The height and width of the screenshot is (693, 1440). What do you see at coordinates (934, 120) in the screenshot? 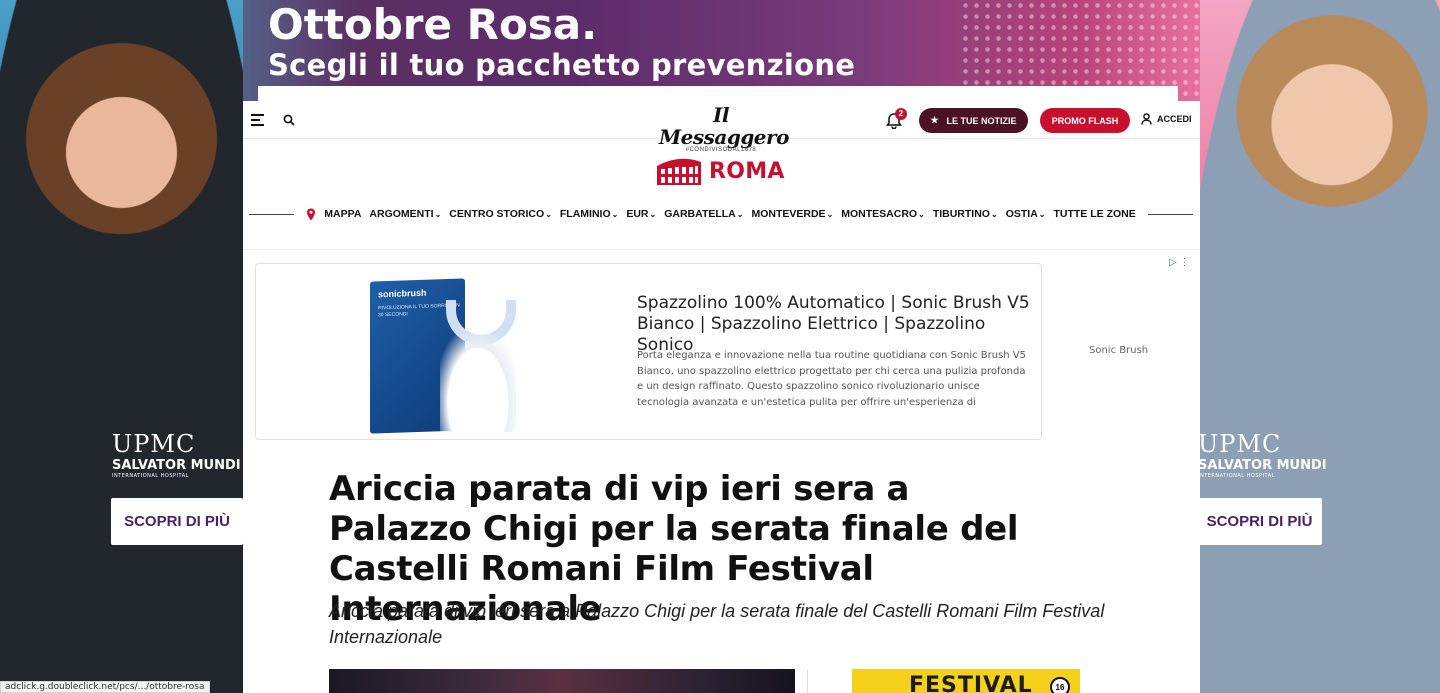
I see `star-icon: ★` at bounding box center [934, 120].